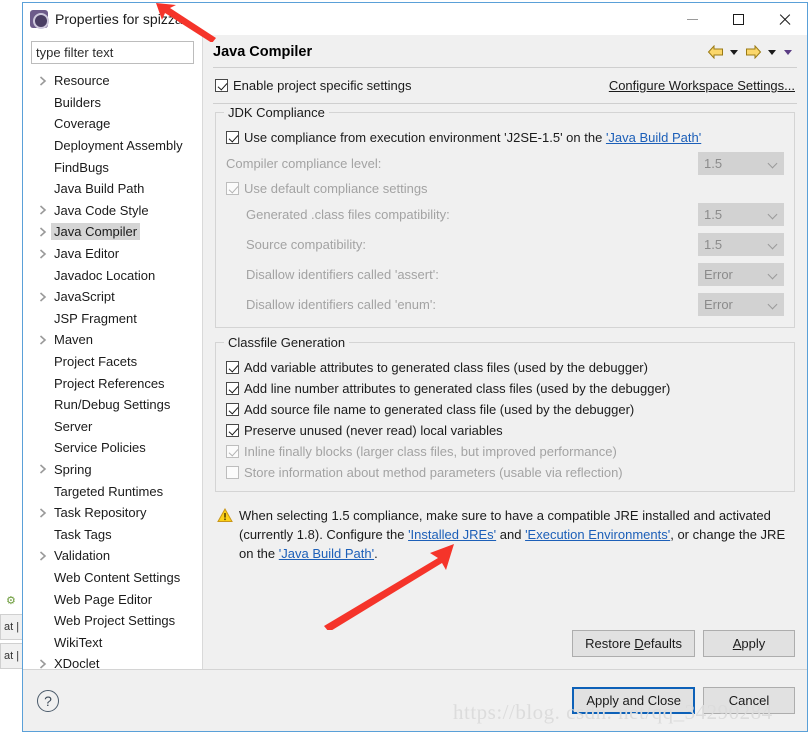 This screenshot has width=809, height=735. What do you see at coordinates (112, 534) in the screenshot?
I see `sidebar-item-task-tags: Task Tags` at bounding box center [112, 534].